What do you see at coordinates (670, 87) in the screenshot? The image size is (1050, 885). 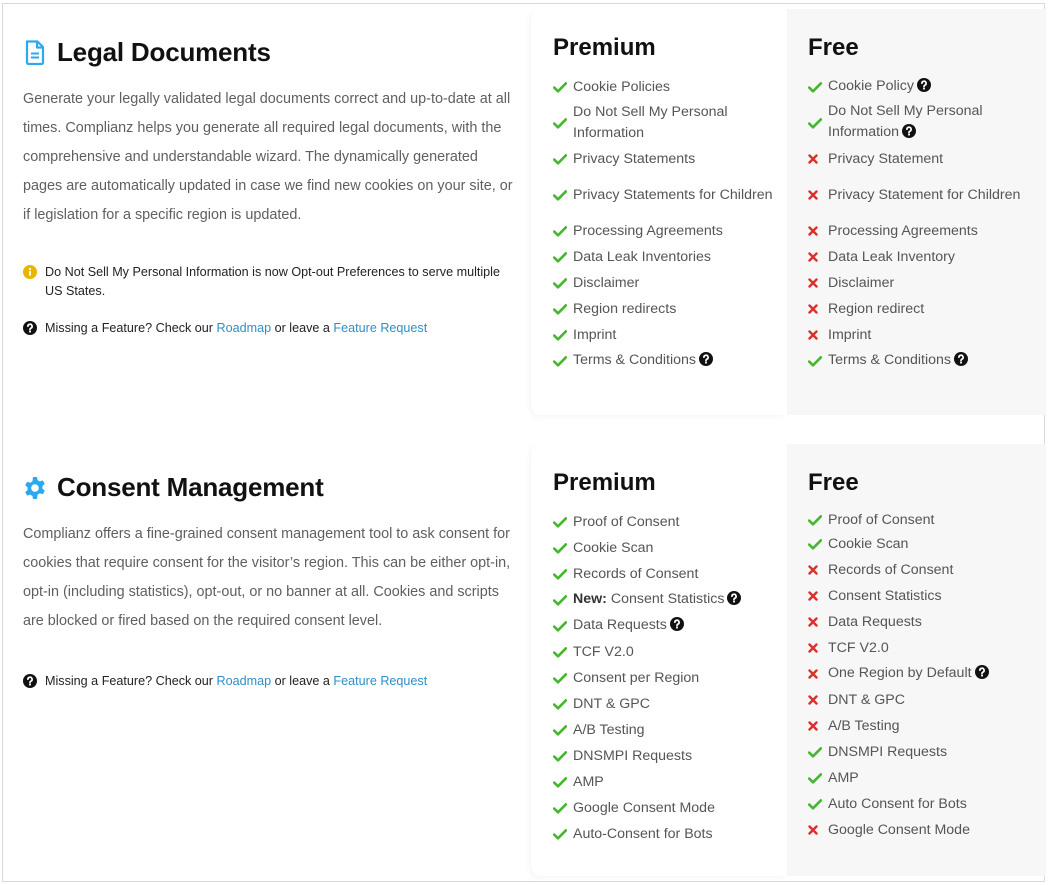 I see `feature-item: Cookie Policies` at bounding box center [670, 87].